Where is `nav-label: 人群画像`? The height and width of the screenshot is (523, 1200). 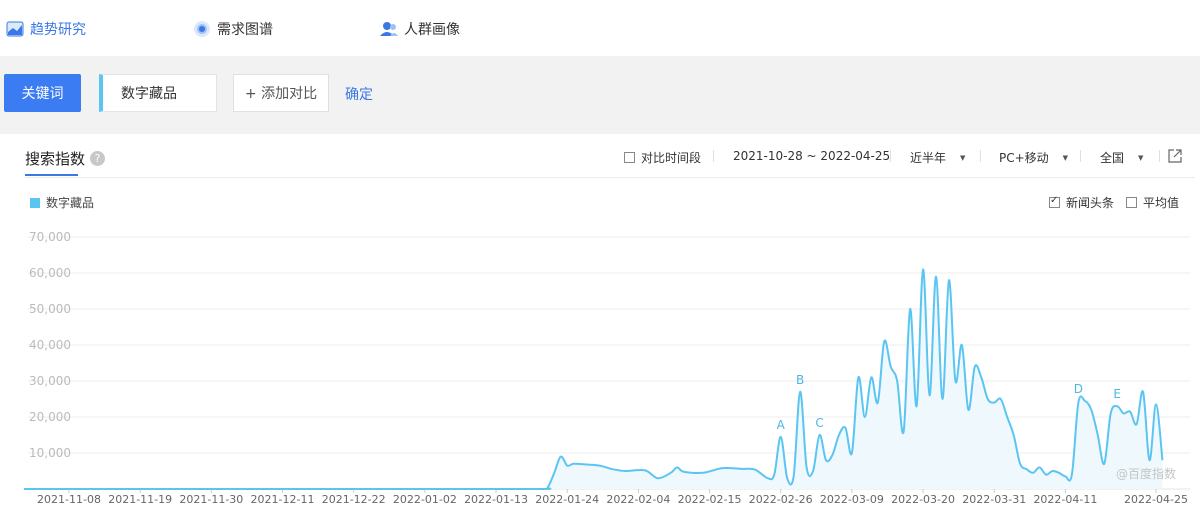 nav-label: 人群画像 is located at coordinates (432, 30).